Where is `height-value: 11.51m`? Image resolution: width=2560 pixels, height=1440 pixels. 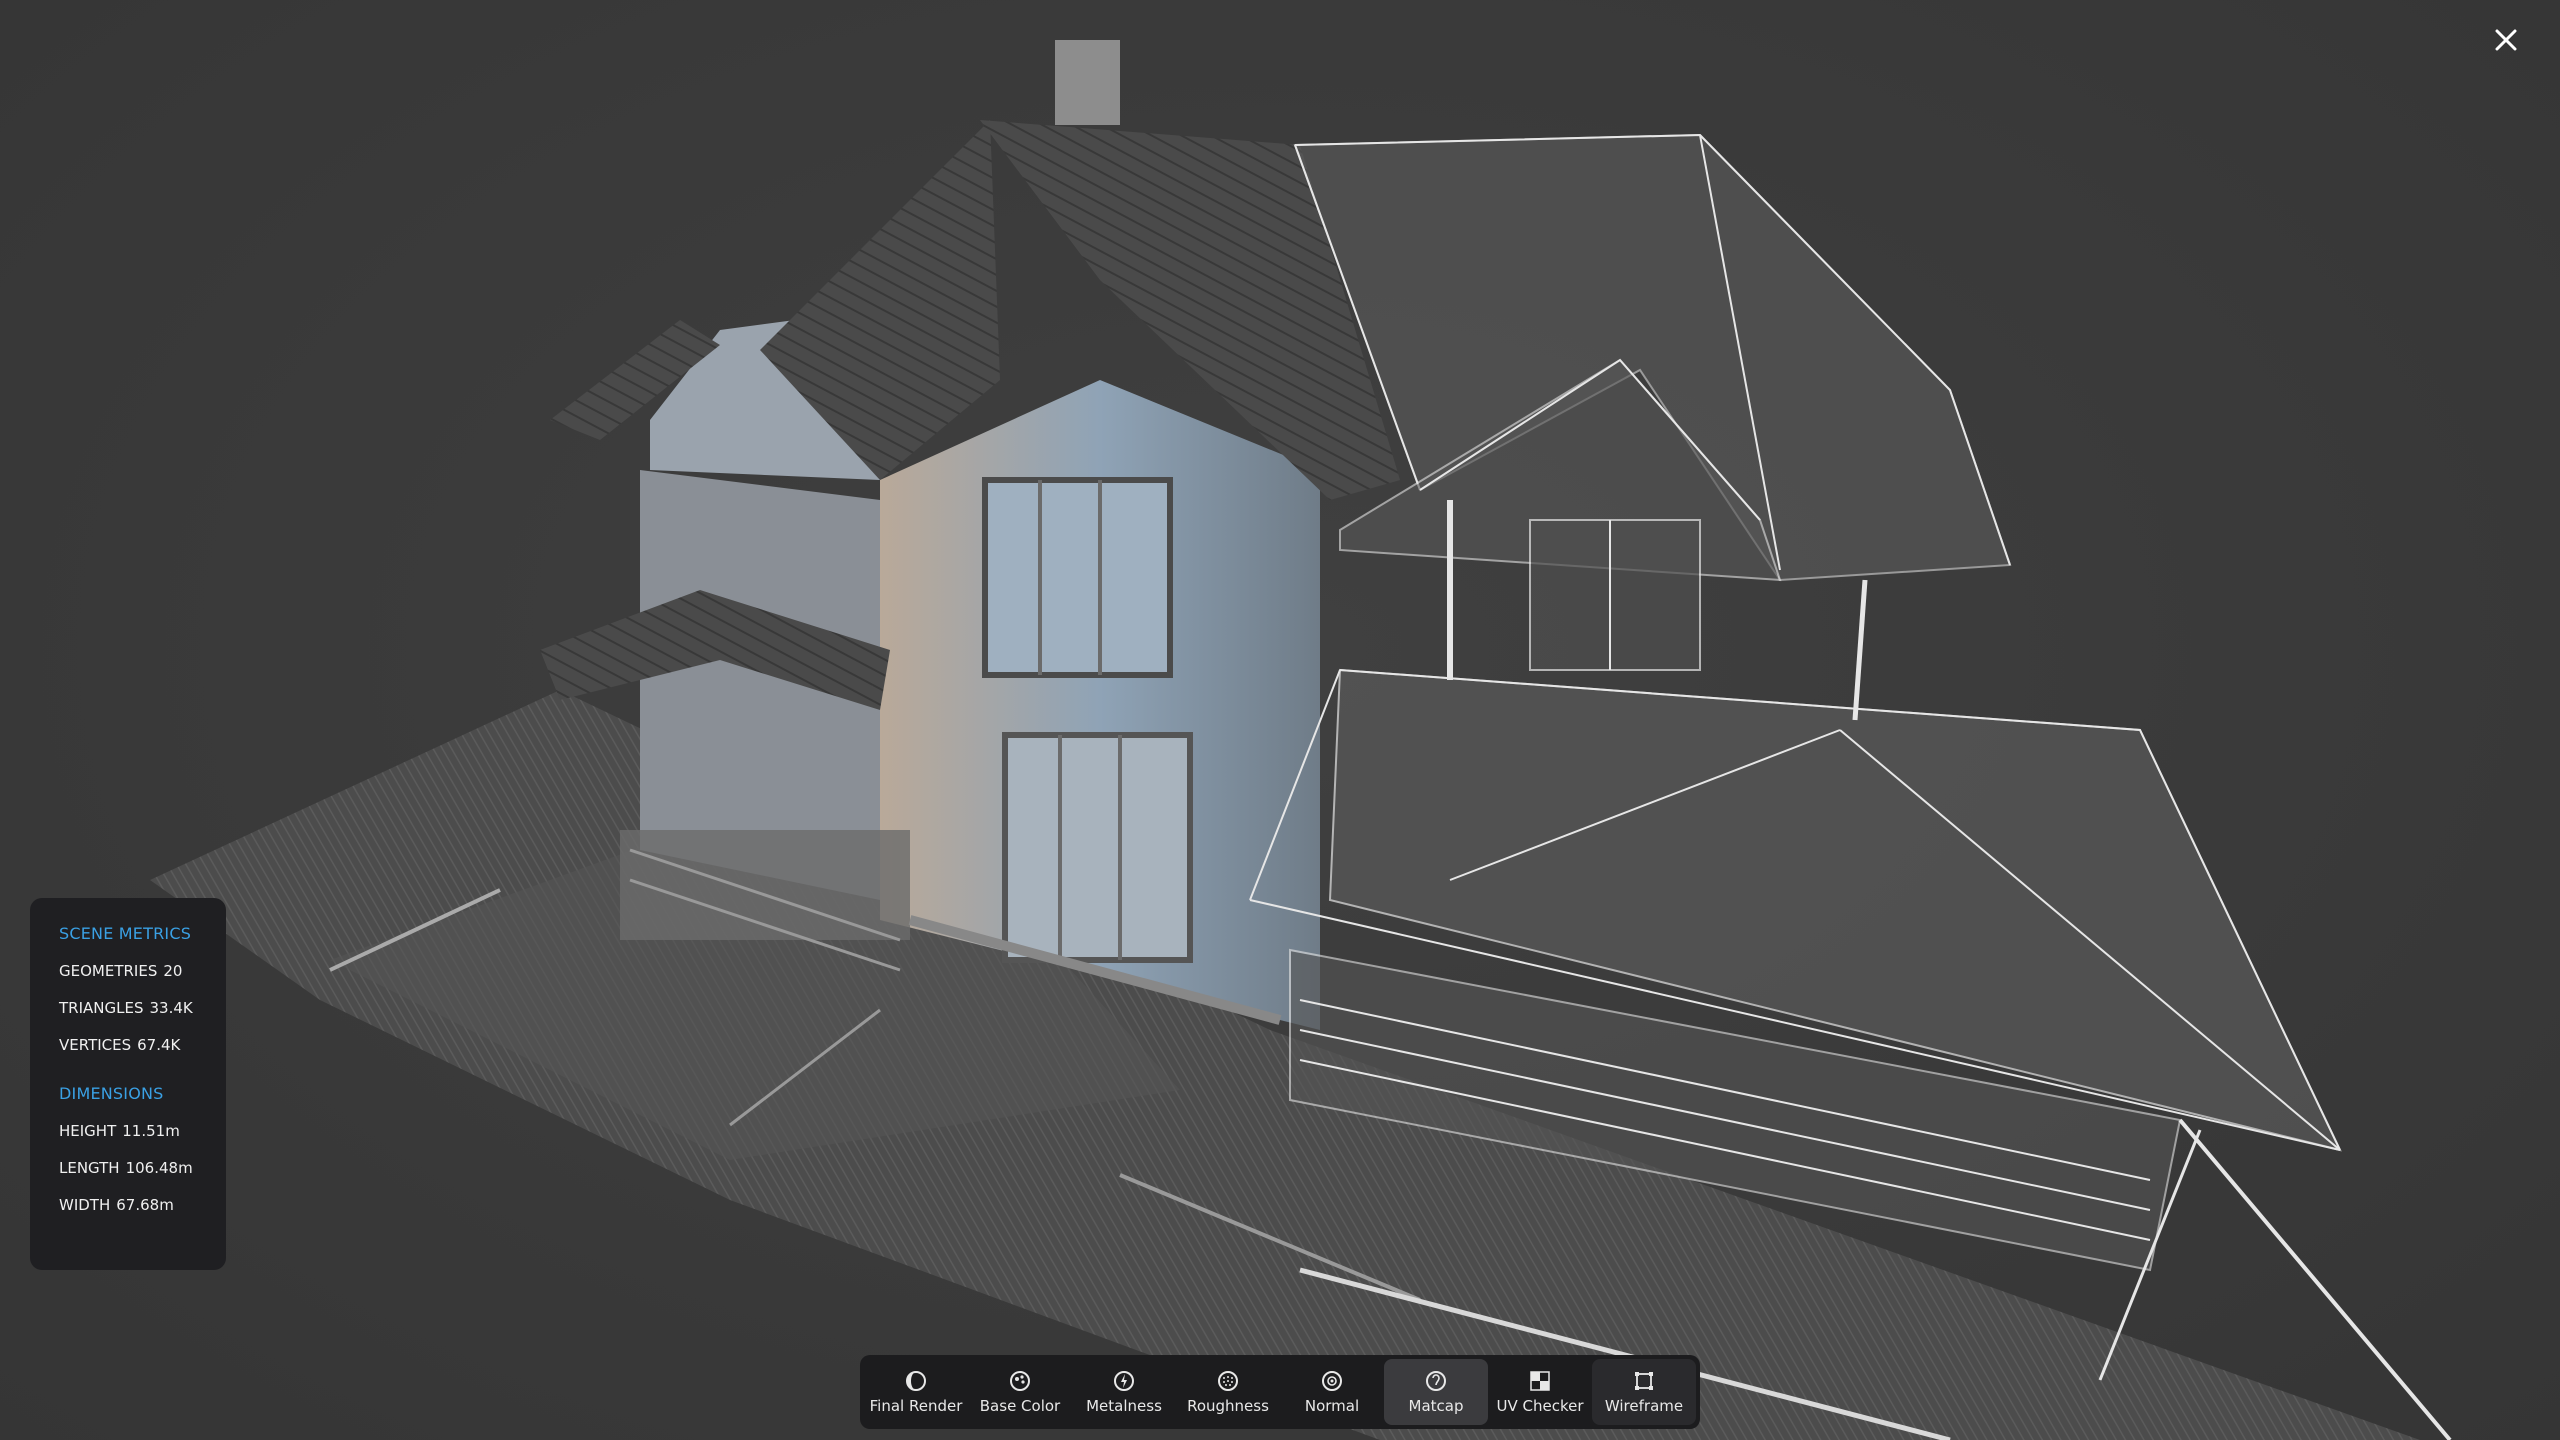 height-value: 11.51m is located at coordinates (151, 1131).